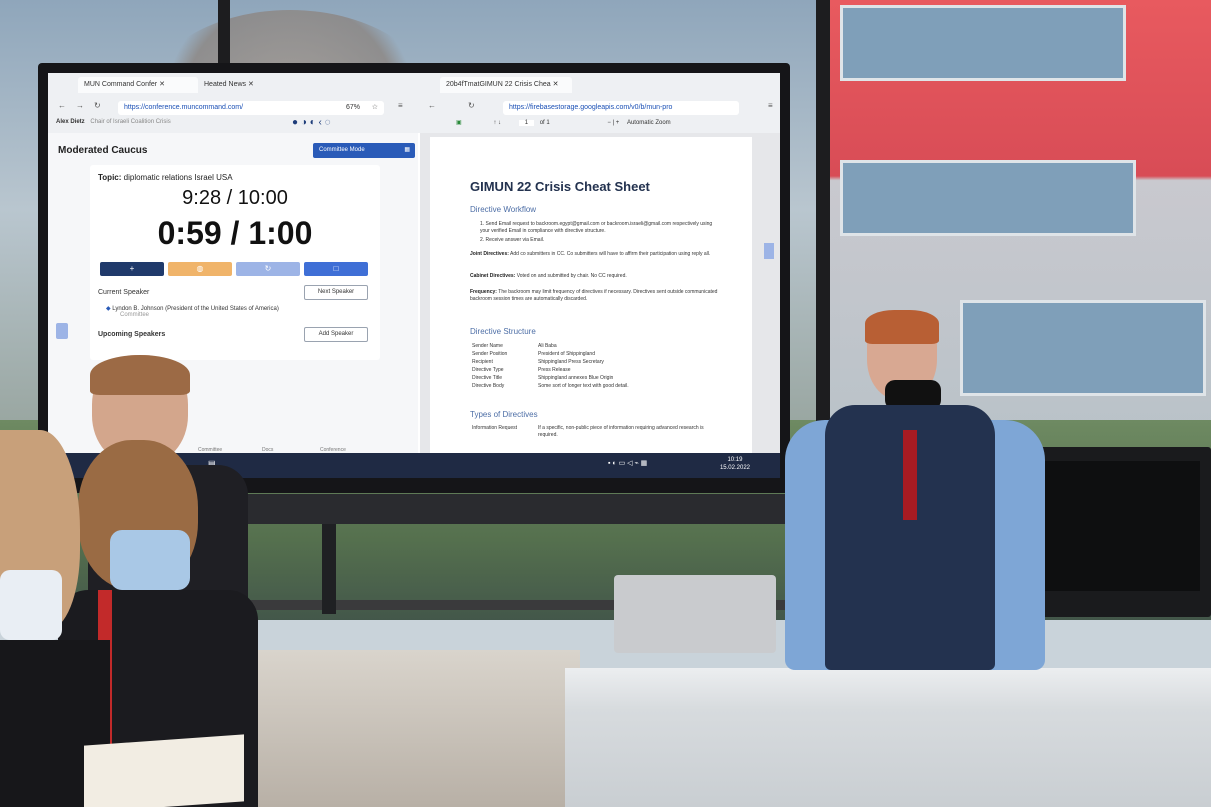 The width and height of the screenshot is (1211, 807). I want to click on tv-stand, so click(329, 569).